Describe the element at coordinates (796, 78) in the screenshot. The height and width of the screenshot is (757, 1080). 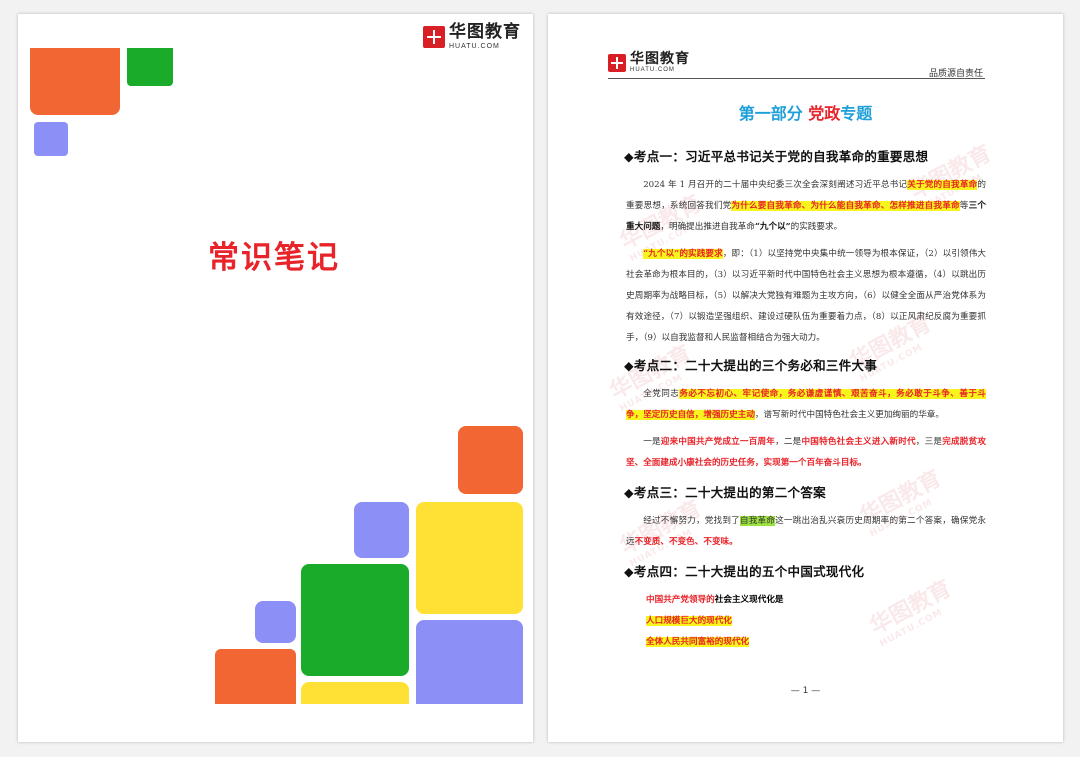
I see `header-divider` at that location.